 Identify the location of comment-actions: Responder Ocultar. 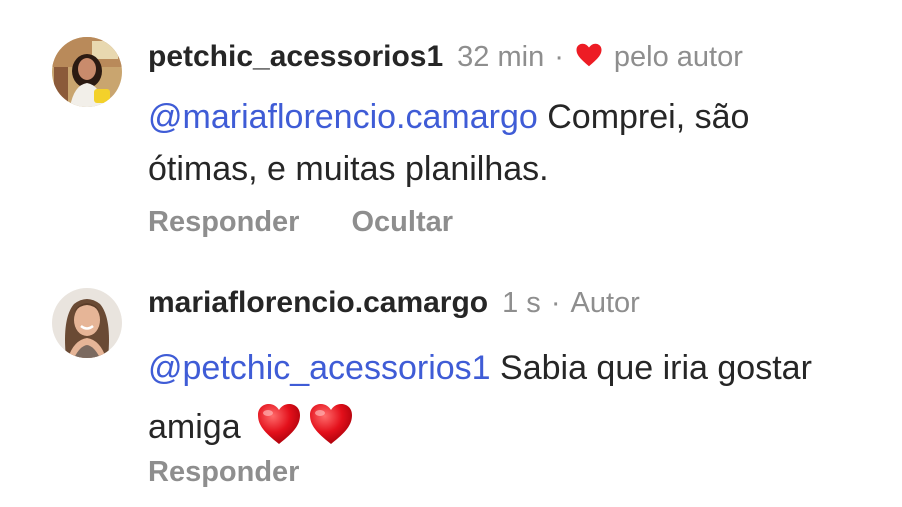
(300, 222).